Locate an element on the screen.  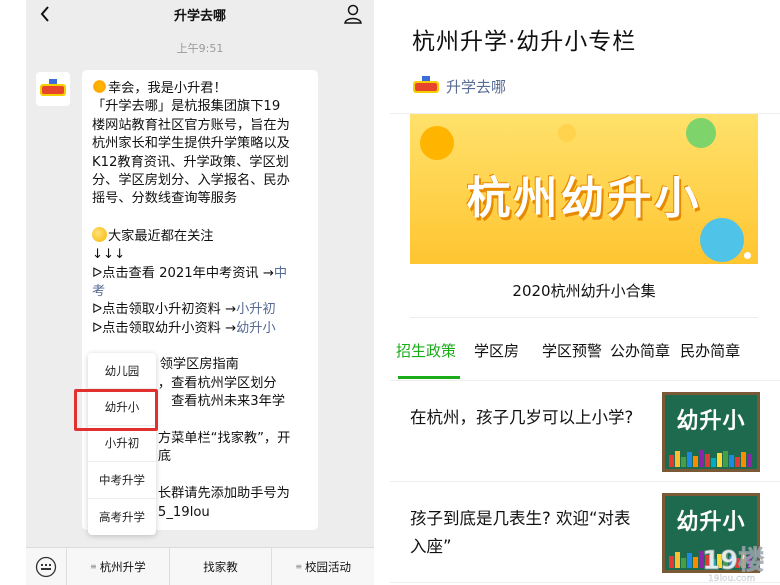
carousel-dot is located at coordinates (747, 255).